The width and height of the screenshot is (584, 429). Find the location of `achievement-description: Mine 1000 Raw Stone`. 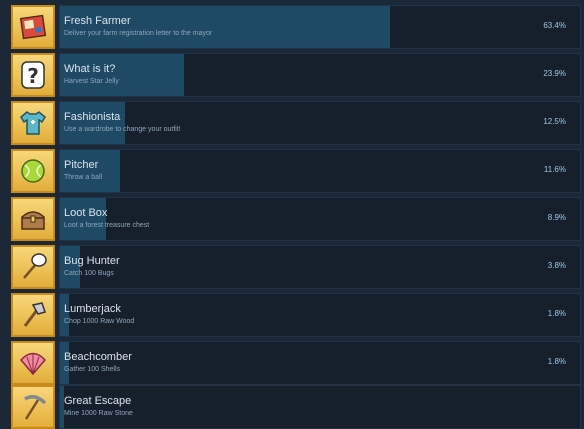

achievement-description: Mine 1000 Raw Stone is located at coordinates (98, 413).